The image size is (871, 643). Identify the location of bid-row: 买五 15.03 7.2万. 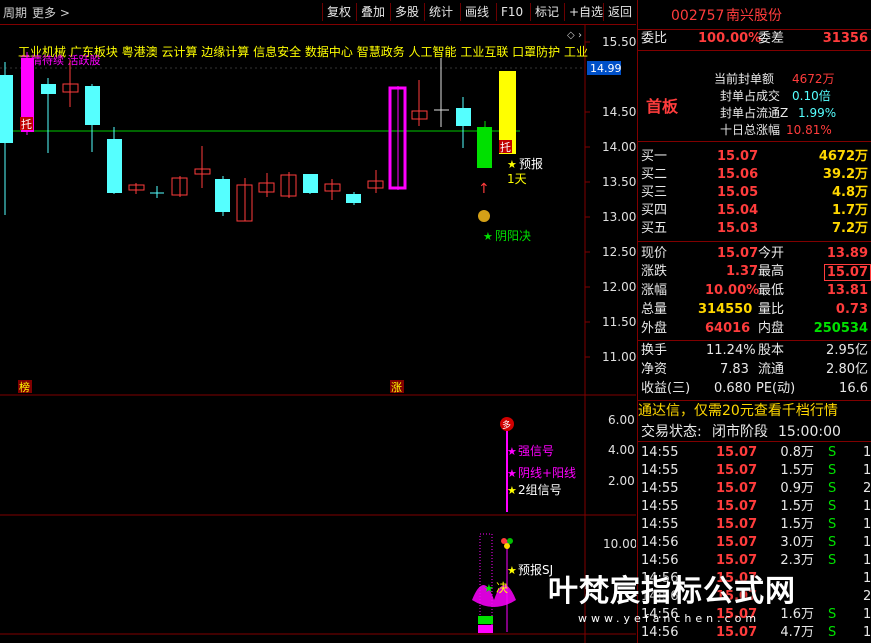
(754, 228).